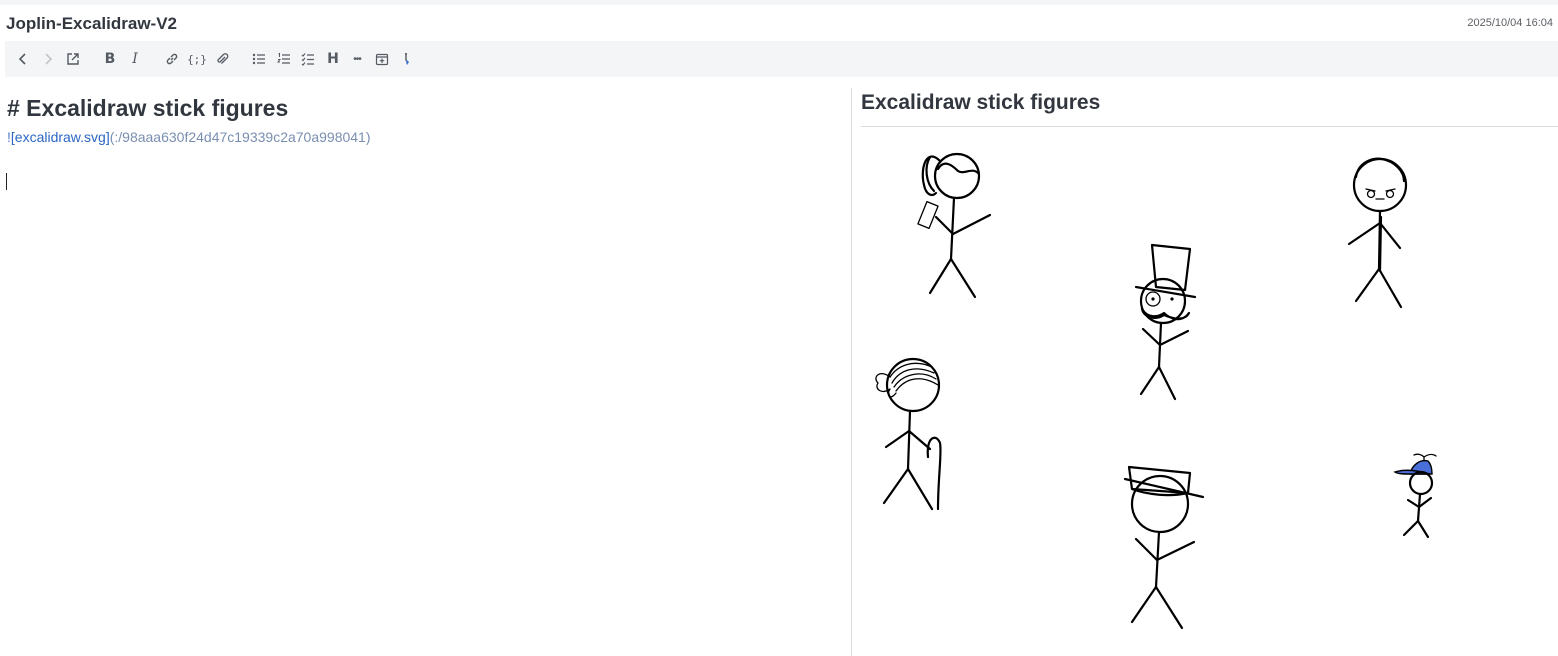  I want to click on external-edit-button, so click(73, 59).